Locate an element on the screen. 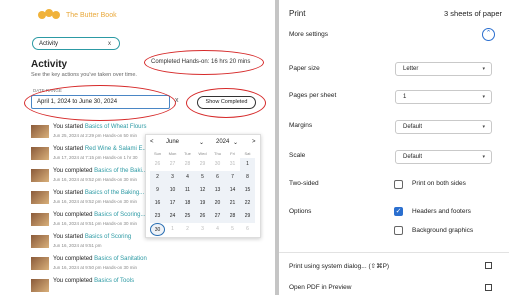  next-month-button: > is located at coordinates (254, 142).